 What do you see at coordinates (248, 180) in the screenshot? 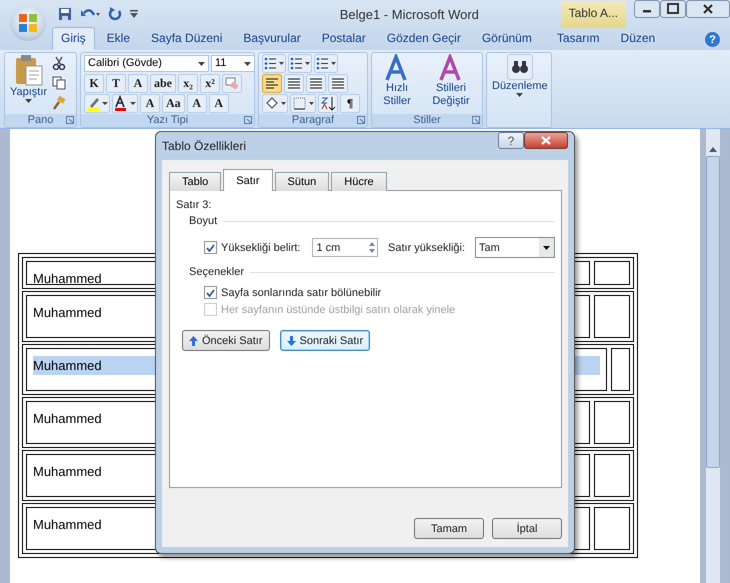
I see `dialog-tab: Satır` at bounding box center [248, 180].